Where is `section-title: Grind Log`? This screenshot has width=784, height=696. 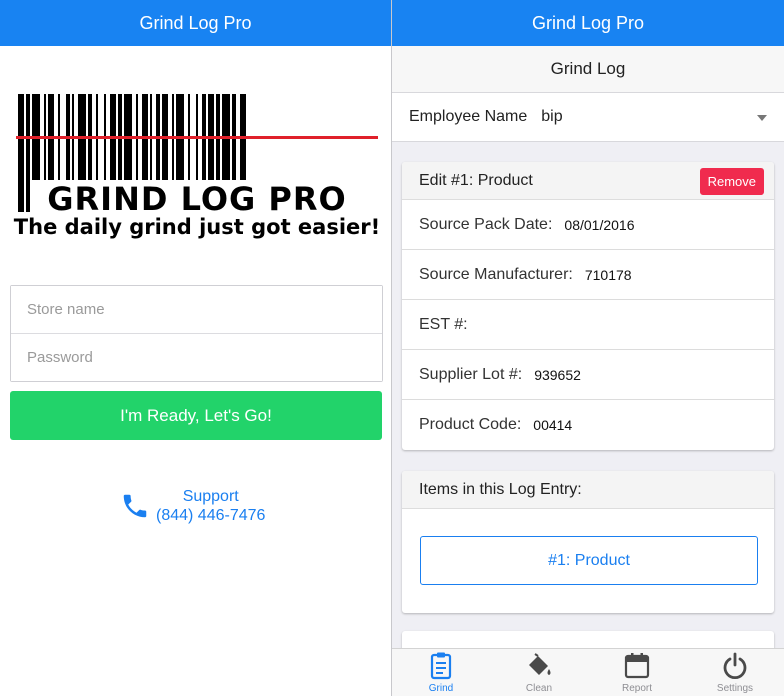 section-title: Grind Log is located at coordinates (588, 68).